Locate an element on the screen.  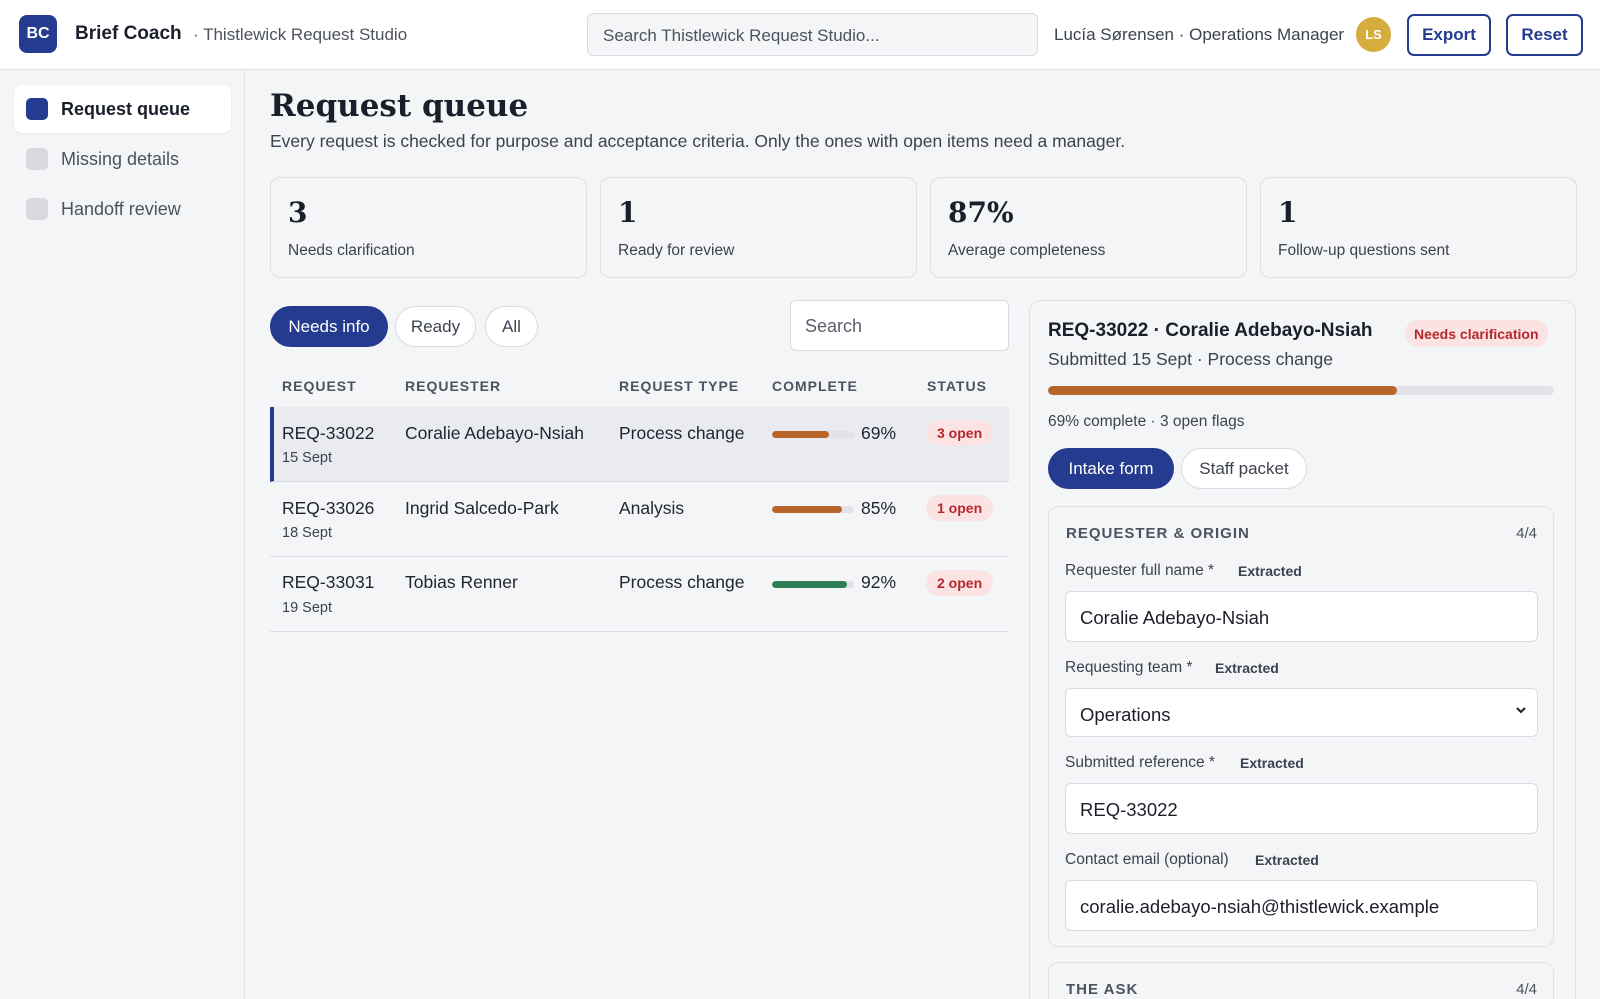
filter-ready: Ready is located at coordinates (435, 326).